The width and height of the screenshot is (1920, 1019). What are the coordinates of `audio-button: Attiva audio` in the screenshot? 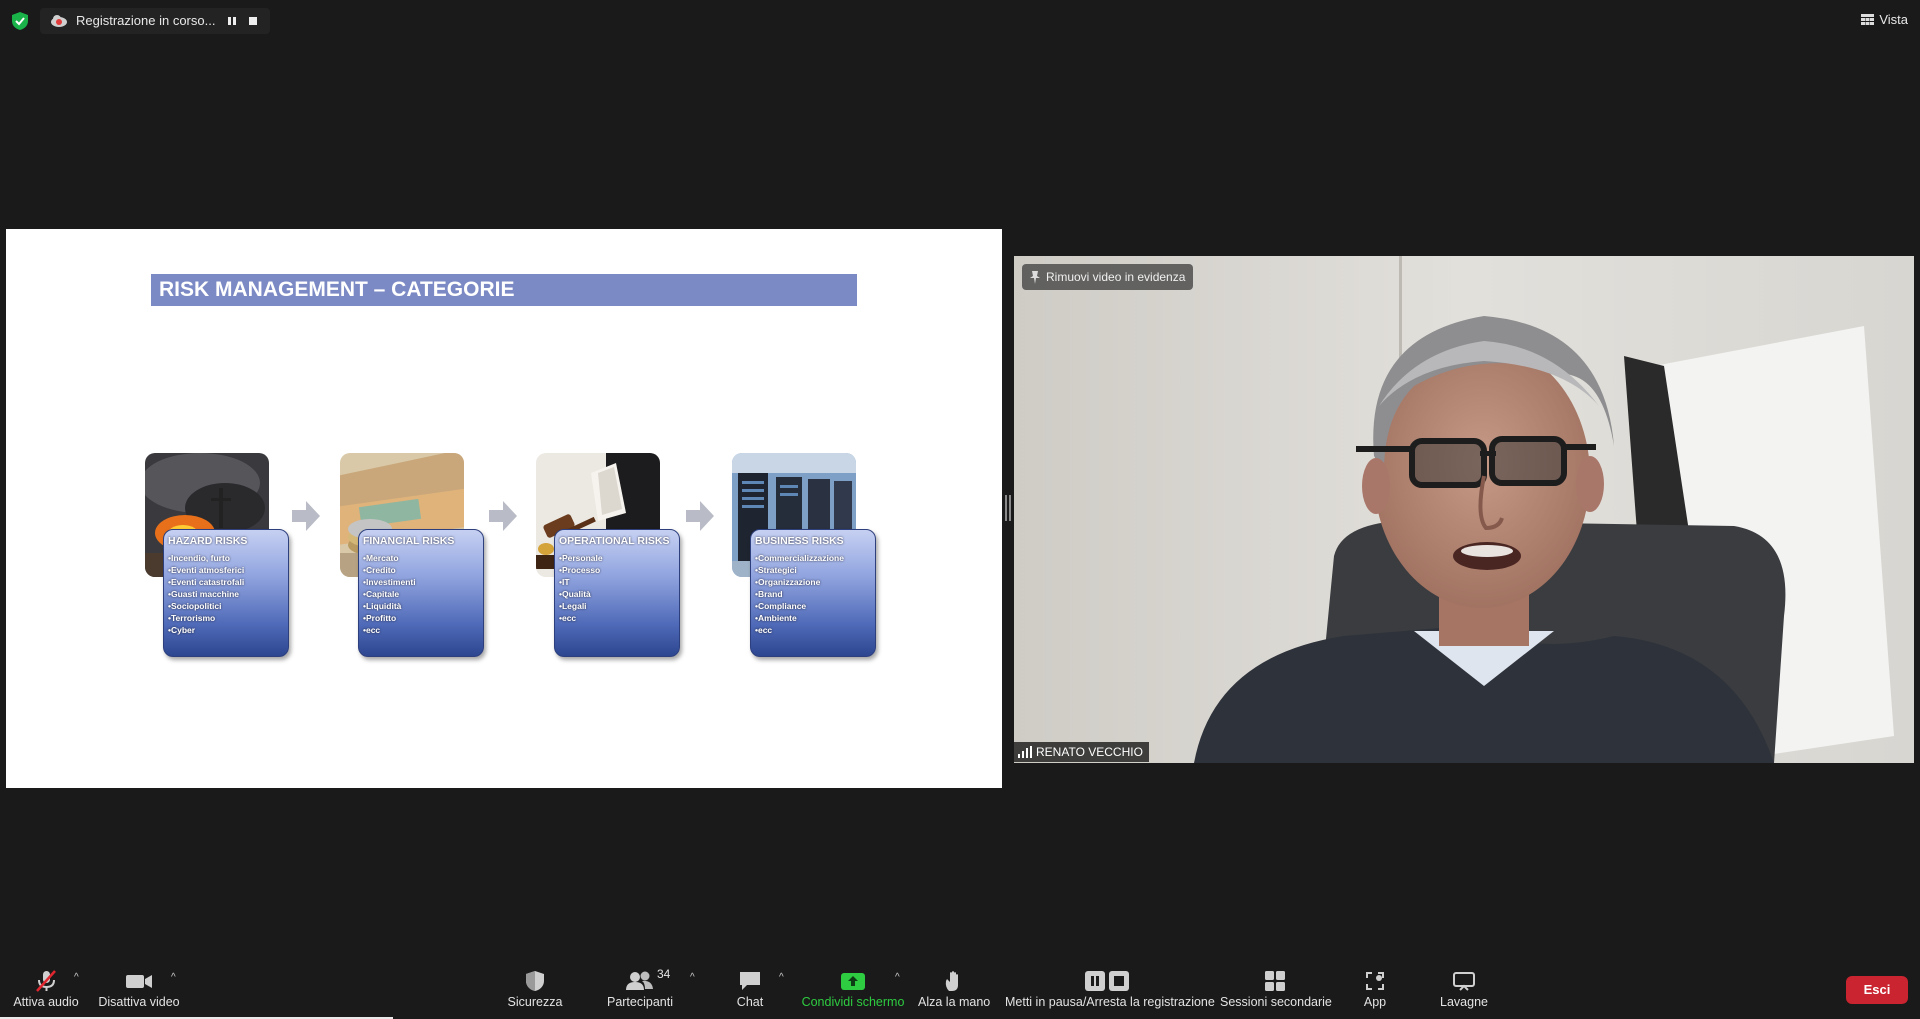 It's located at (46, 993).